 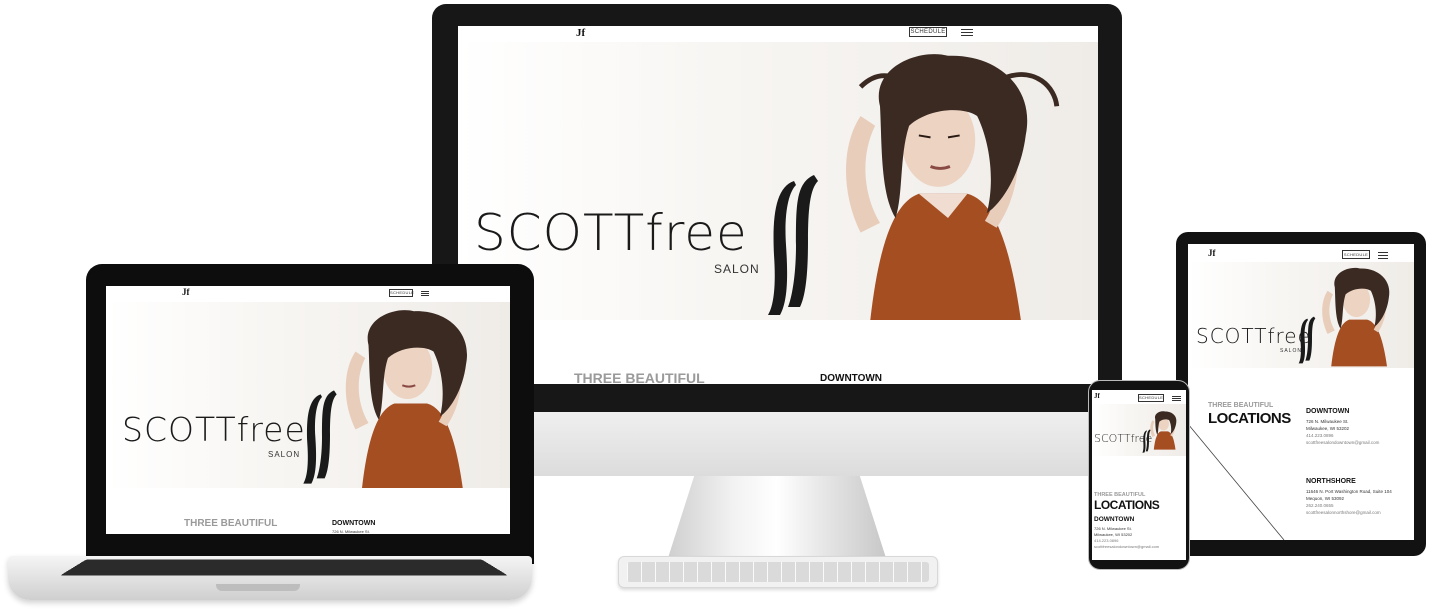 I want to click on laptop-keyboard, so click(x=284, y=567).